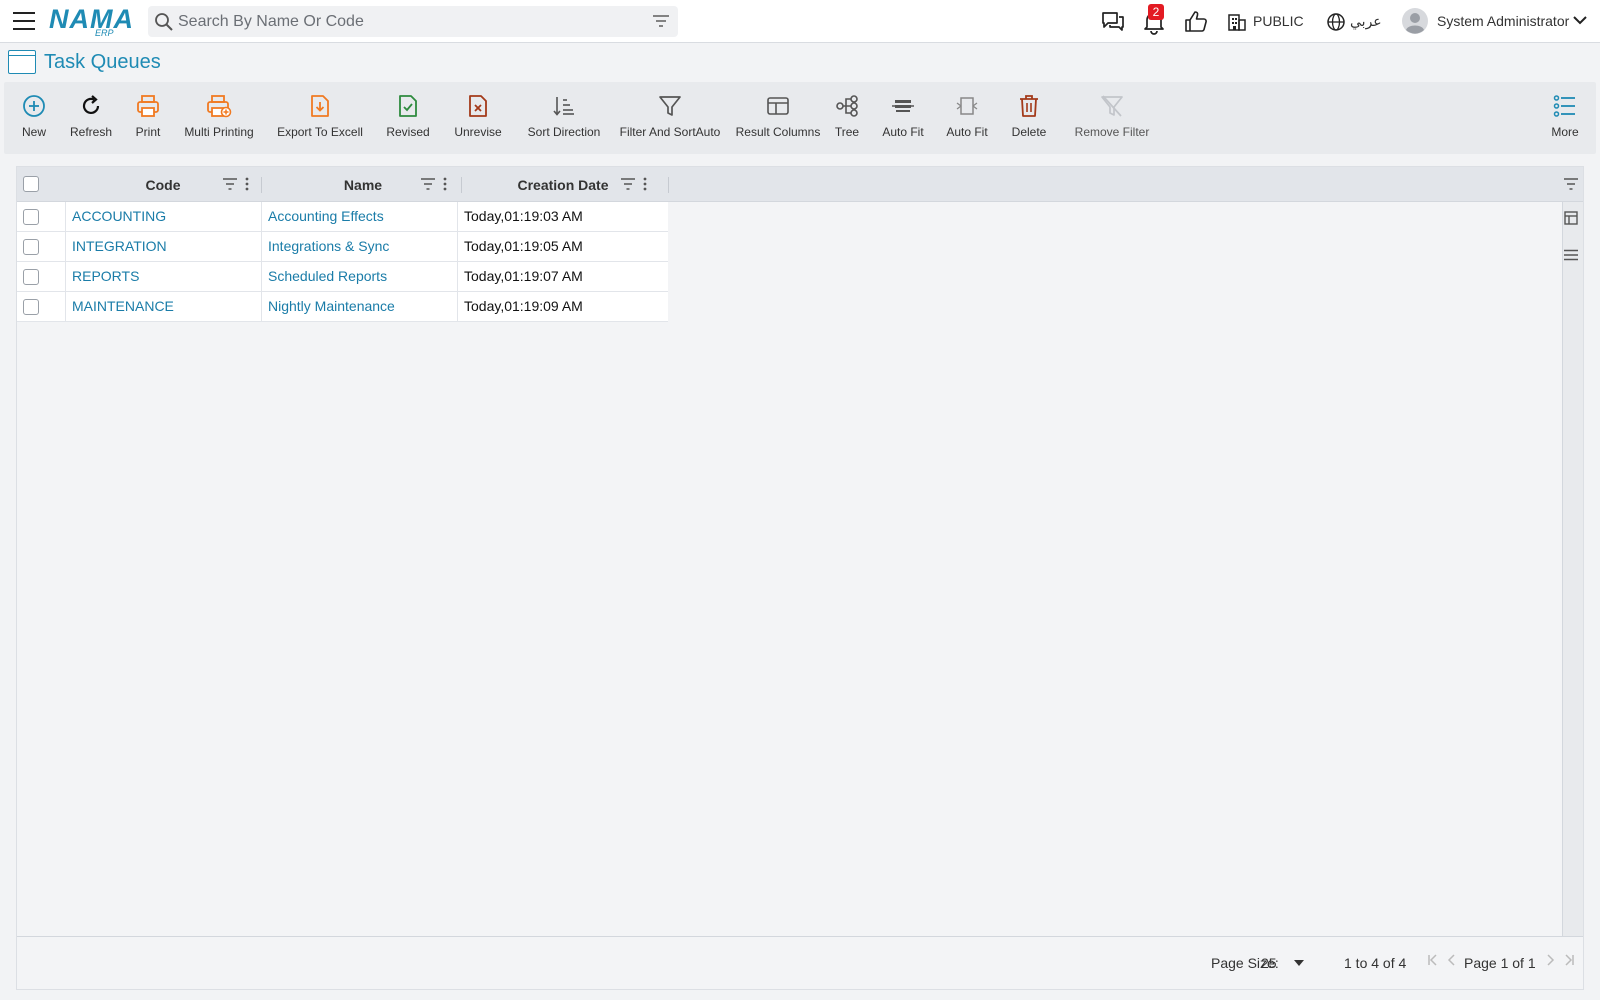 Image resolution: width=1600 pixels, height=1000 pixels. What do you see at coordinates (1278, 21) in the screenshot?
I see `branch-selector: PUBLIC` at bounding box center [1278, 21].